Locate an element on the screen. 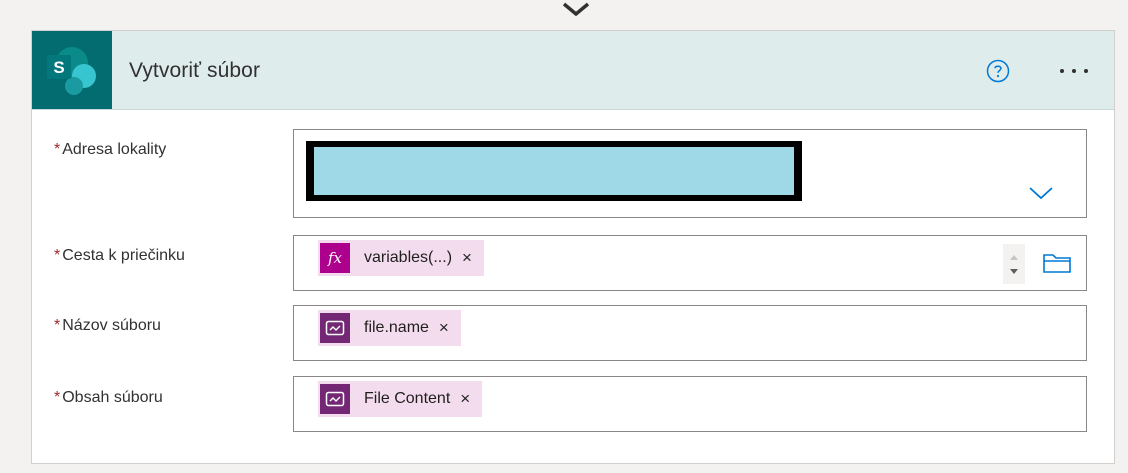 The height and width of the screenshot is (473, 1128). site-address-dropdown is located at coordinates (690, 173).